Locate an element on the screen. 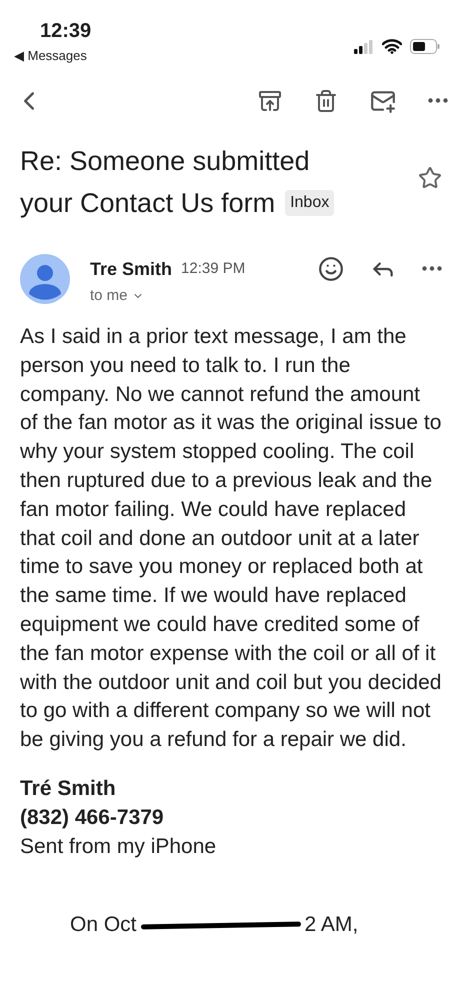  trash-icon is located at coordinates (326, 100).